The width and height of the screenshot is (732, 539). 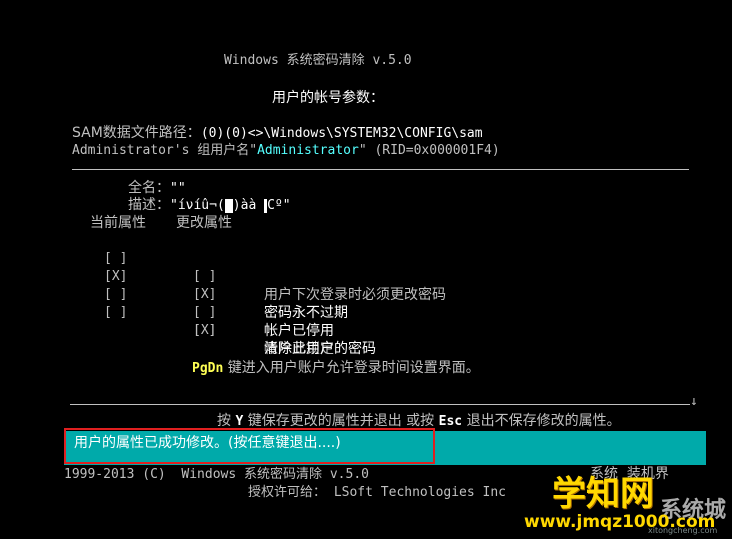 I want to click on attr-row-disabled: [ ] [ ] 帐户已停用, so click(x=366, y=303).